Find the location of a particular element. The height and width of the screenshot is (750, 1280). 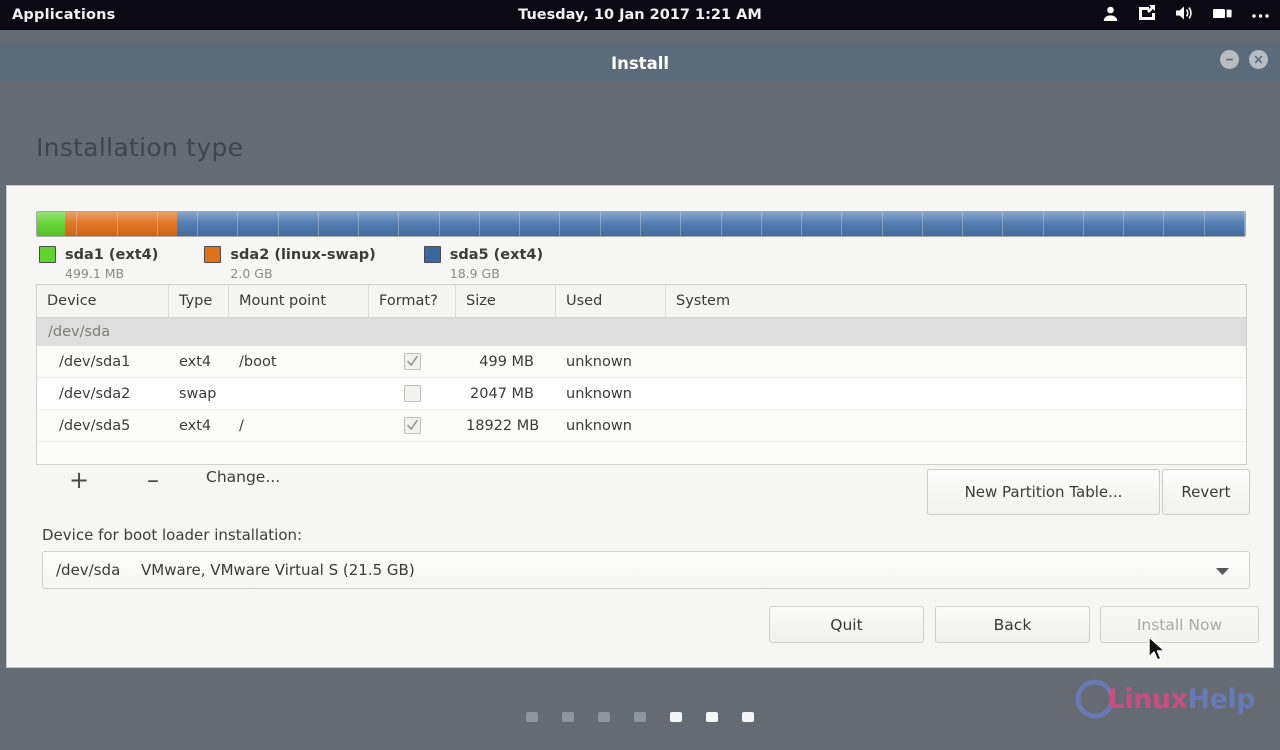

watermark-help-text: Help is located at coordinates (1221, 699).